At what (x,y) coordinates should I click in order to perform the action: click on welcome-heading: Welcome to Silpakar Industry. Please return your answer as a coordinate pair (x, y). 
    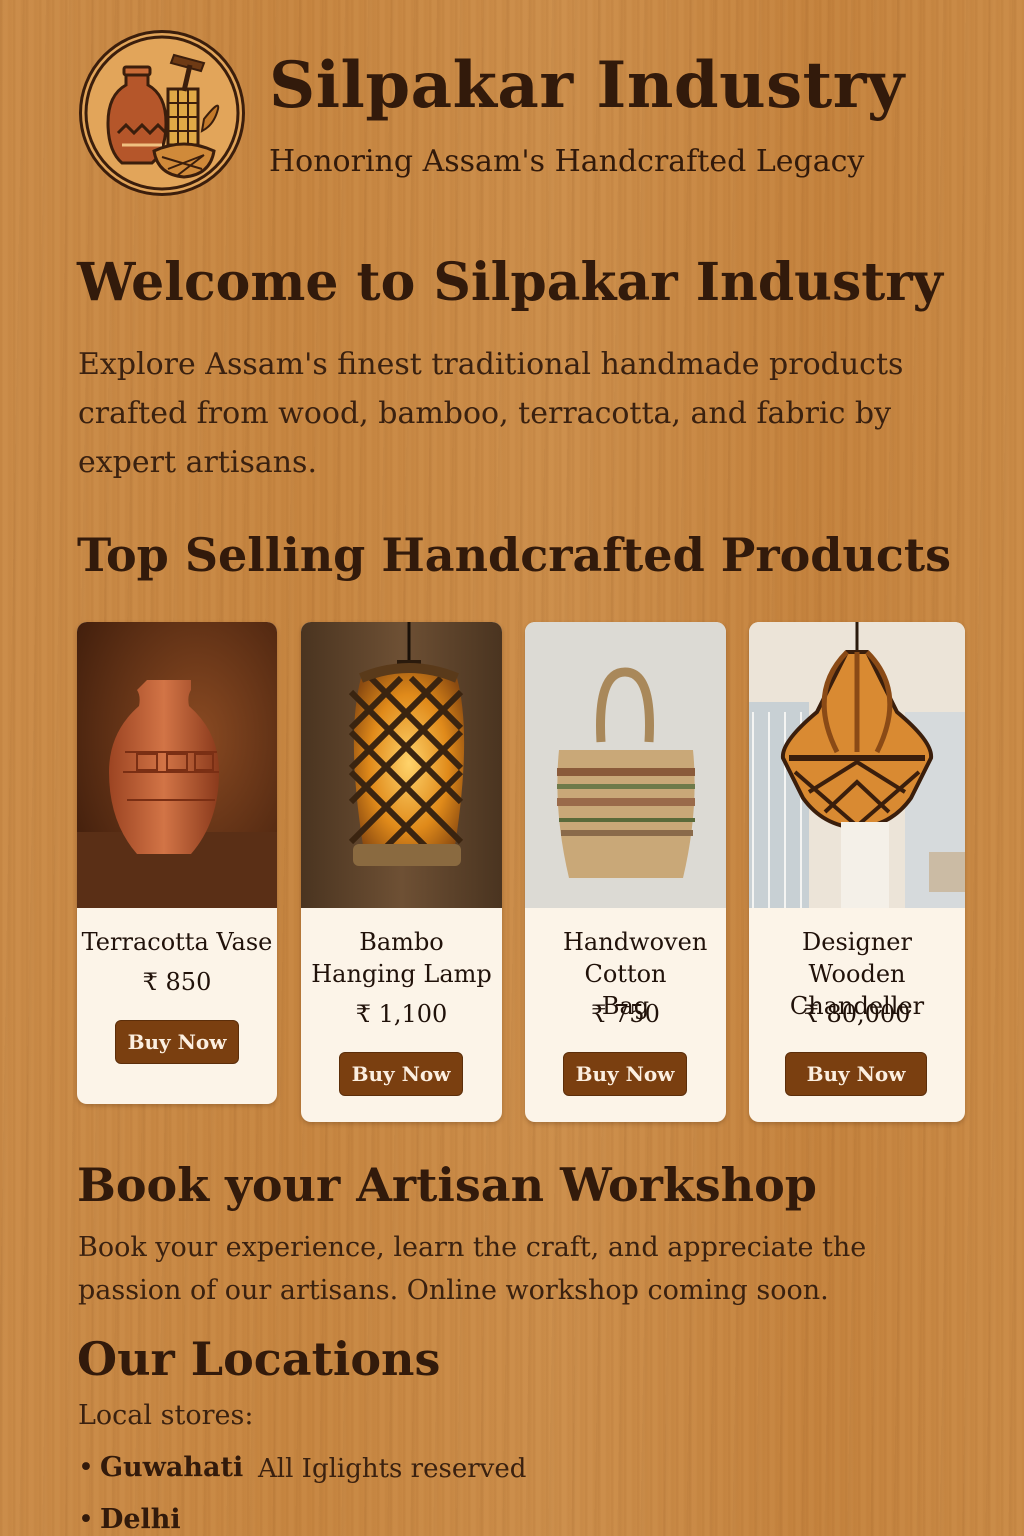
    Looking at the image, I should click on (510, 282).